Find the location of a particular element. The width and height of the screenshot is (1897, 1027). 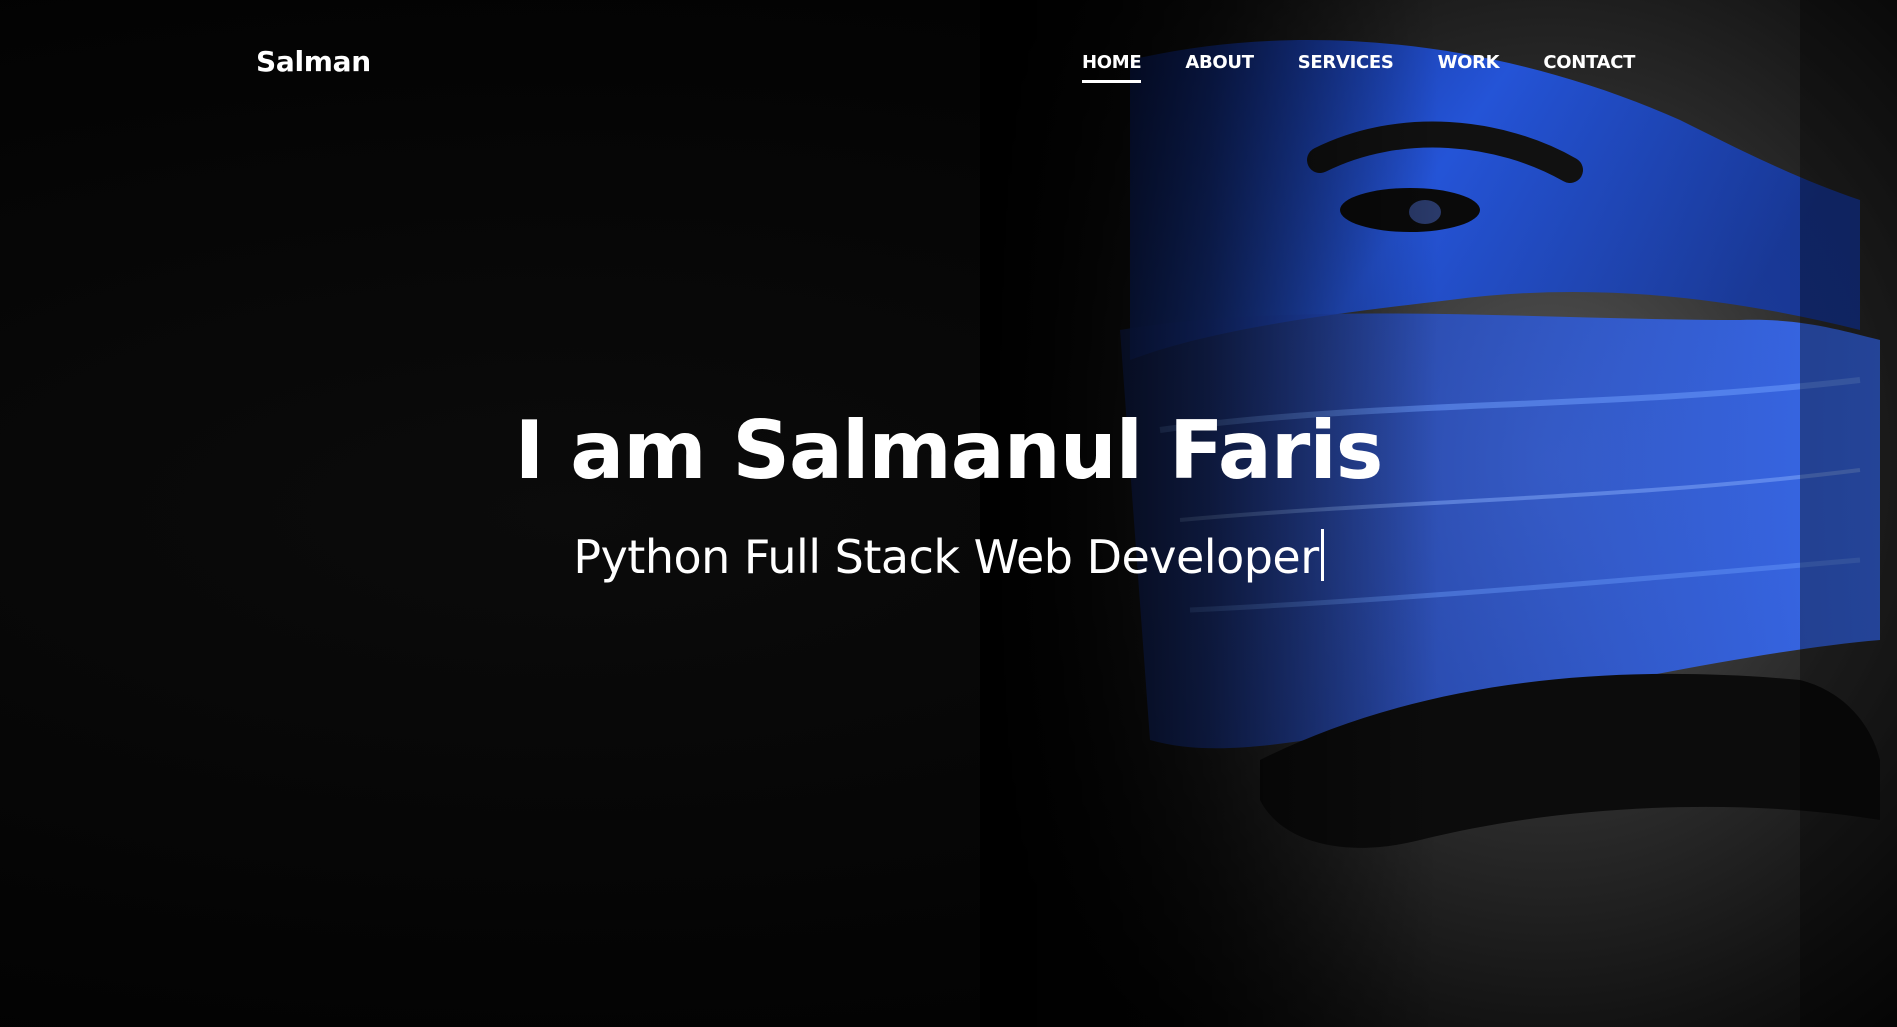

main-nav: HOME ABOUT SERVICES WORK CONTACT is located at coordinates (1358, 67).